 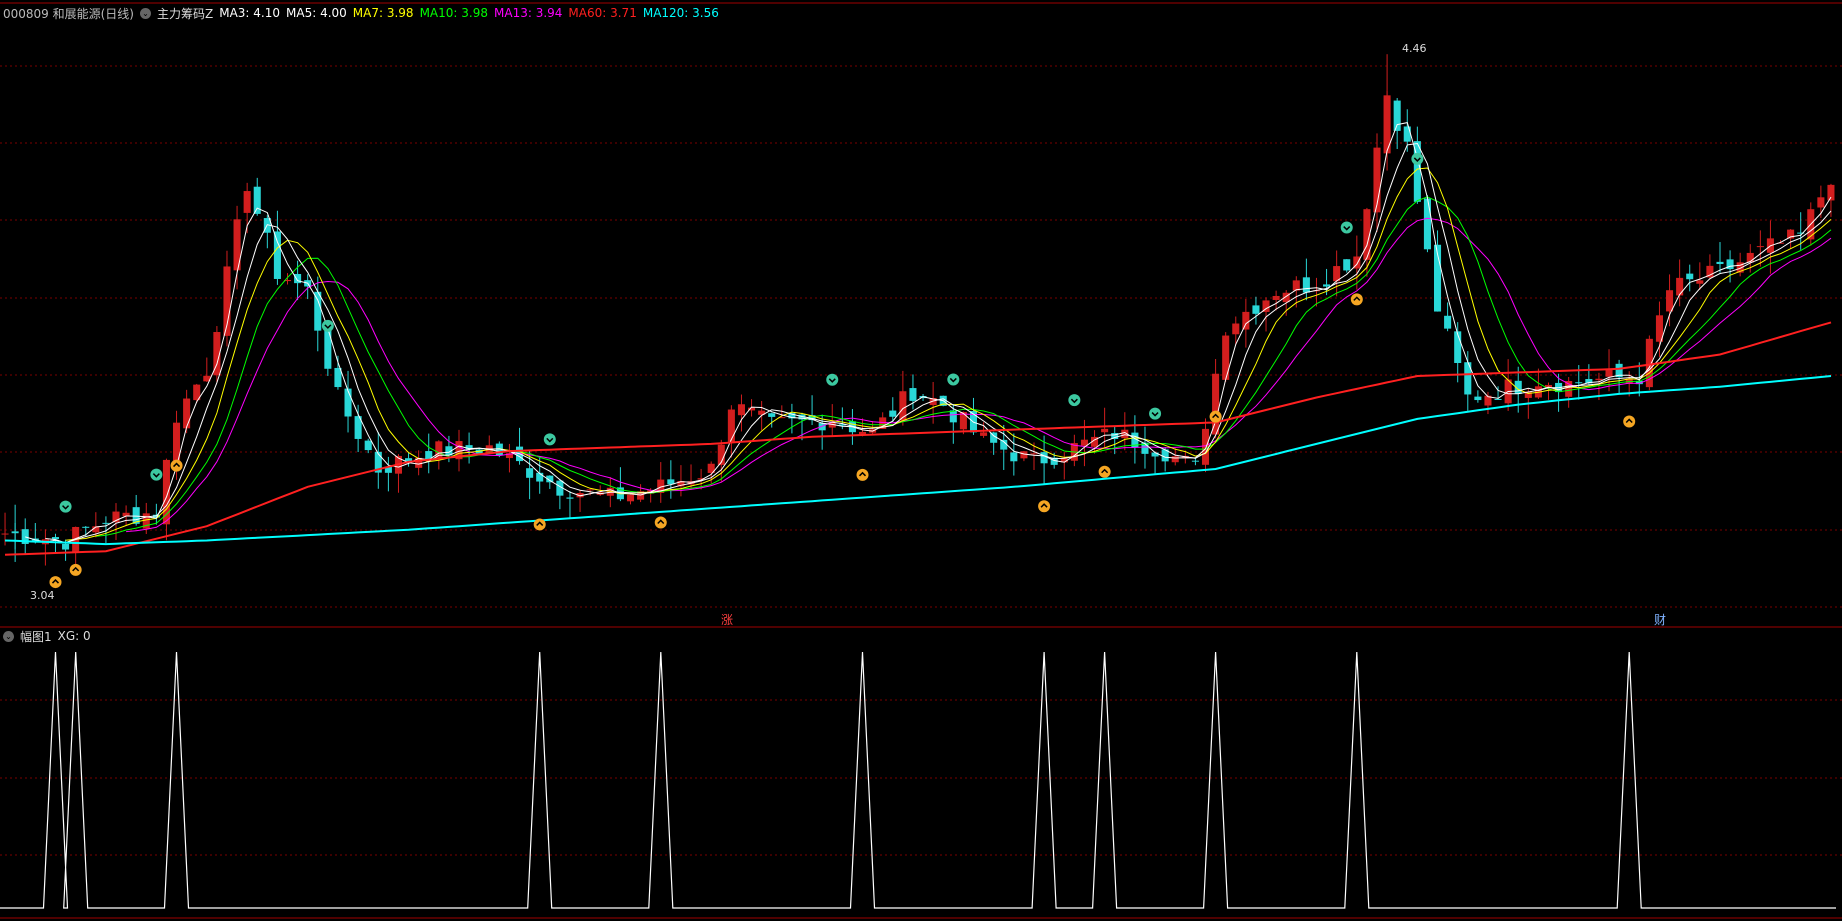 What do you see at coordinates (453, 13) in the screenshot?
I see `ma-label: MA10: 3.98` at bounding box center [453, 13].